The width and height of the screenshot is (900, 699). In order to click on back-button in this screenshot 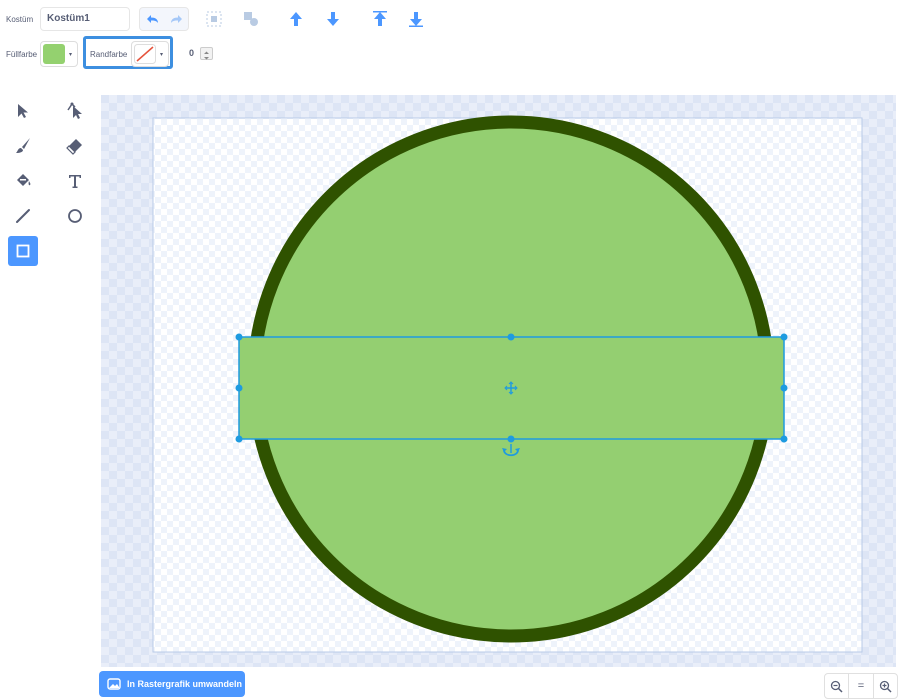, I will do `click(416, 19)`.